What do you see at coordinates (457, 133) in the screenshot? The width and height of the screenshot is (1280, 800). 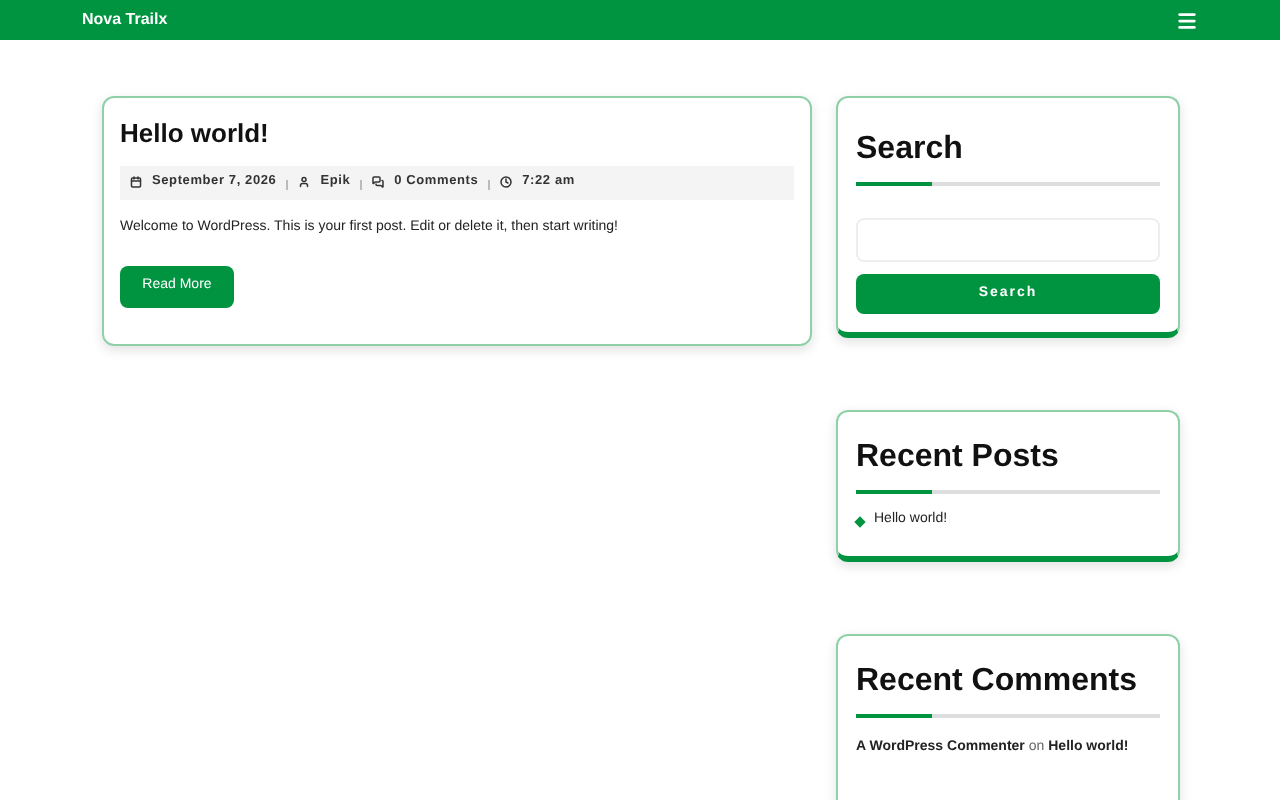 I see `post-title: Hello world!` at bounding box center [457, 133].